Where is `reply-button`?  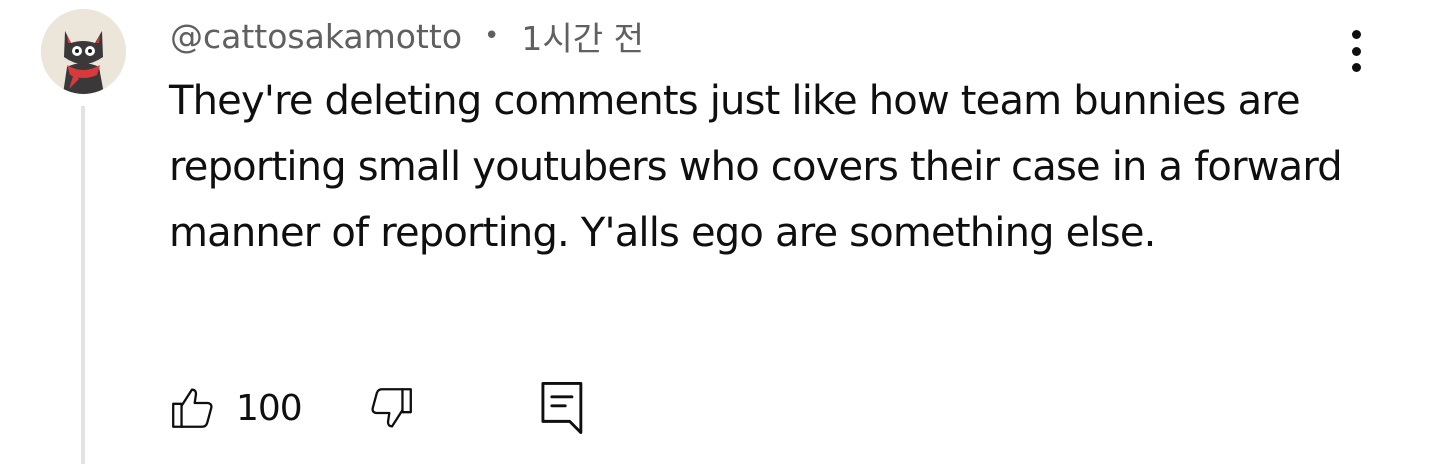
reply-button is located at coordinates (563, 408).